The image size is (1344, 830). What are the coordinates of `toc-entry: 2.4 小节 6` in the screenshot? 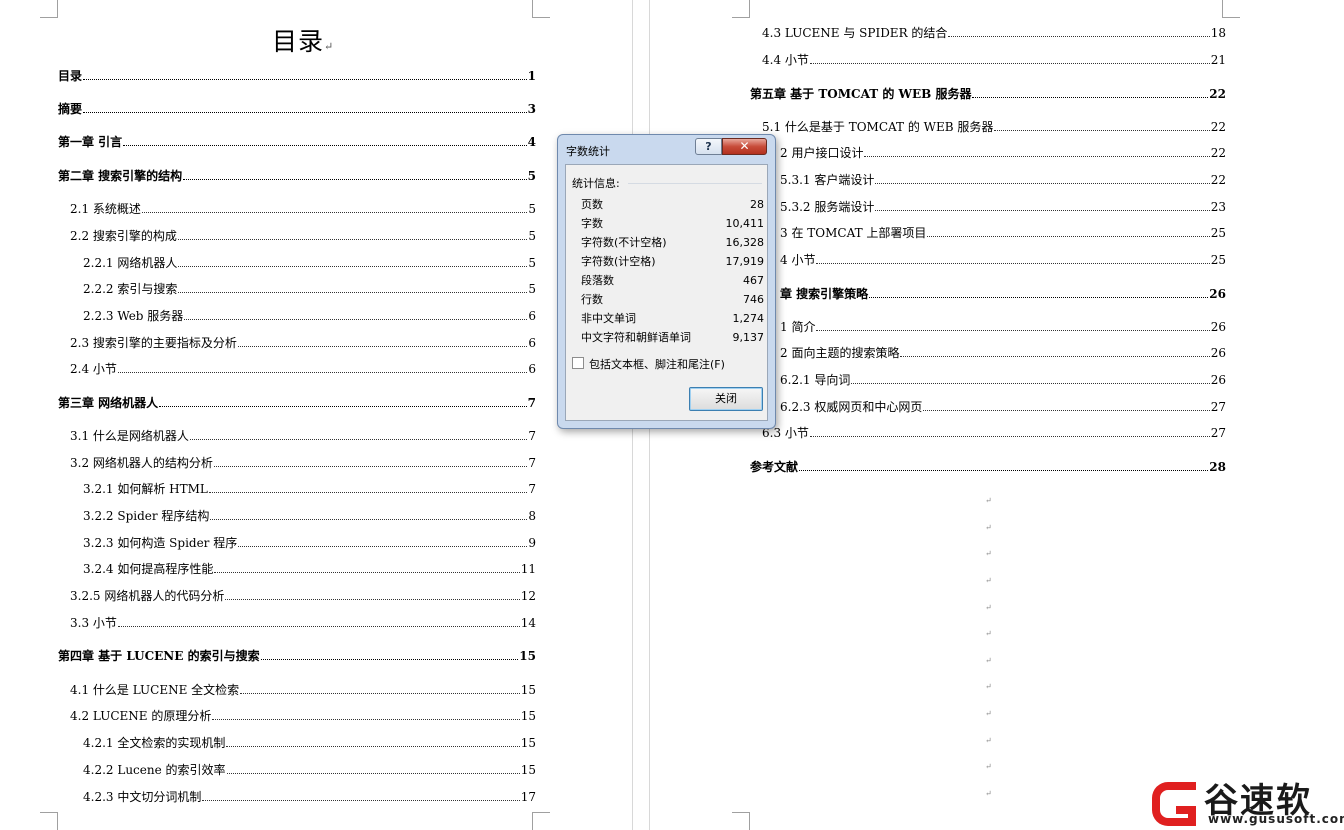 It's located at (303, 369).